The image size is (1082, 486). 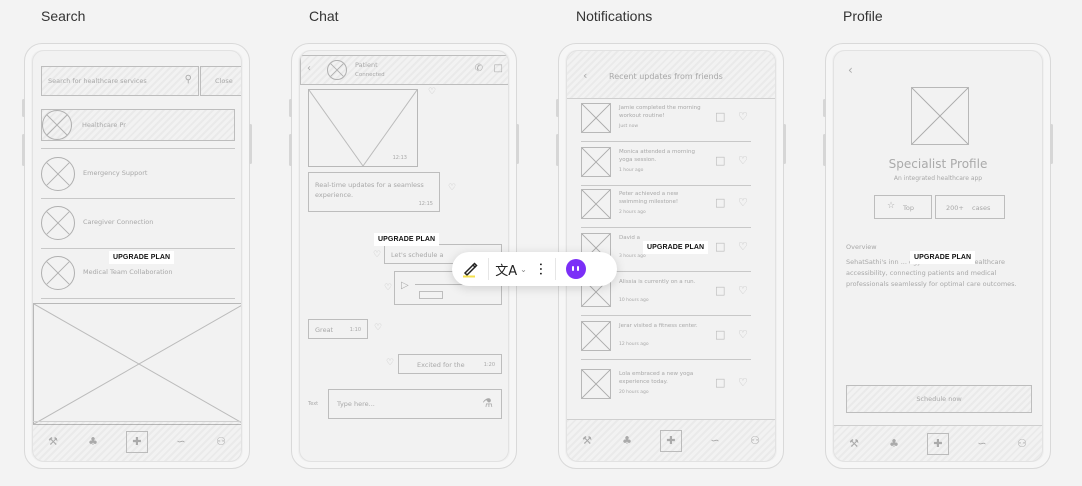 I want to click on highlighter-button, so click(x=470, y=269).